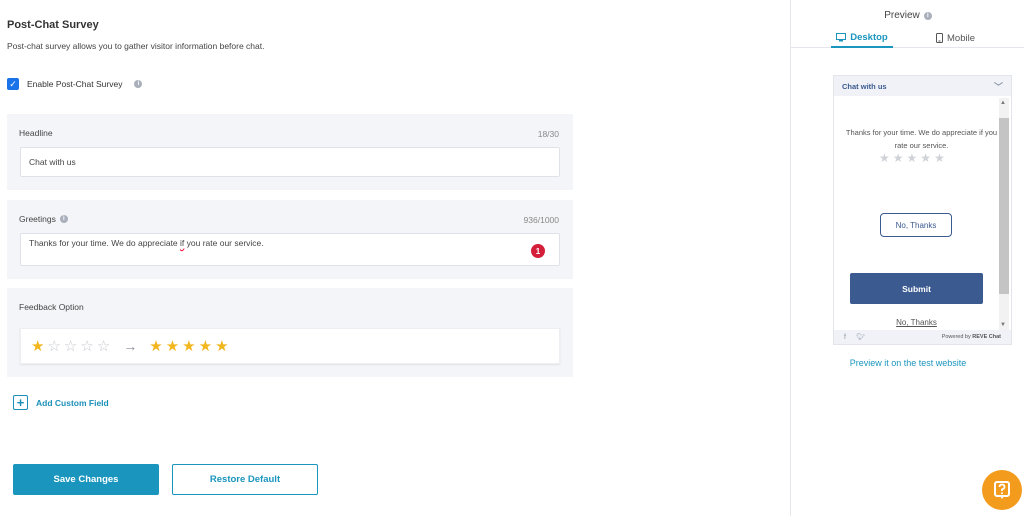  What do you see at coordinates (922, 337) in the screenshot?
I see `widget-footer: f 🐦︎ Powered by REVE Chat` at bounding box center [922, 337].